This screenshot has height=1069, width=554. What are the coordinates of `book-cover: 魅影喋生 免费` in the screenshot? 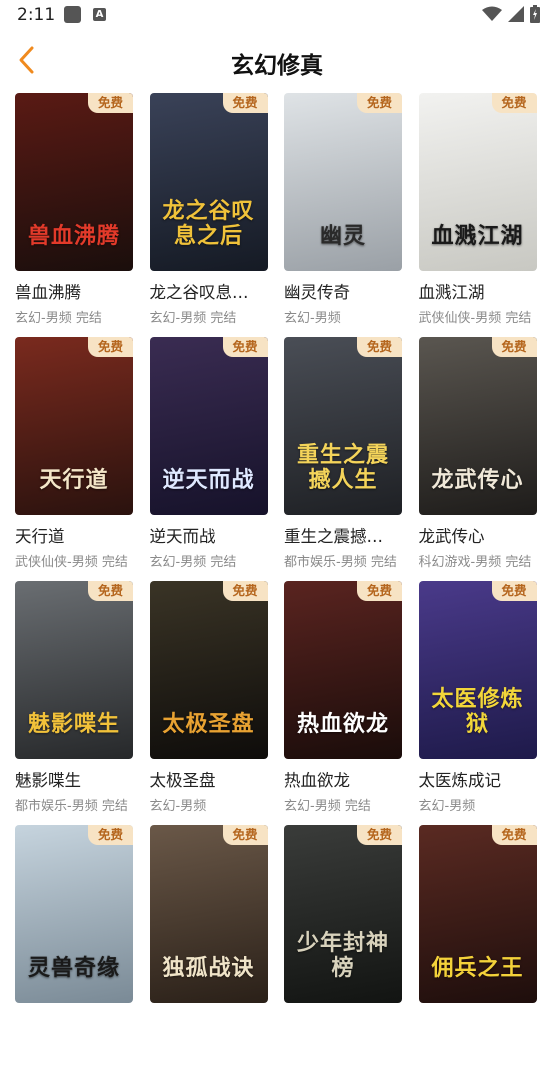 It's located at (74, 670).